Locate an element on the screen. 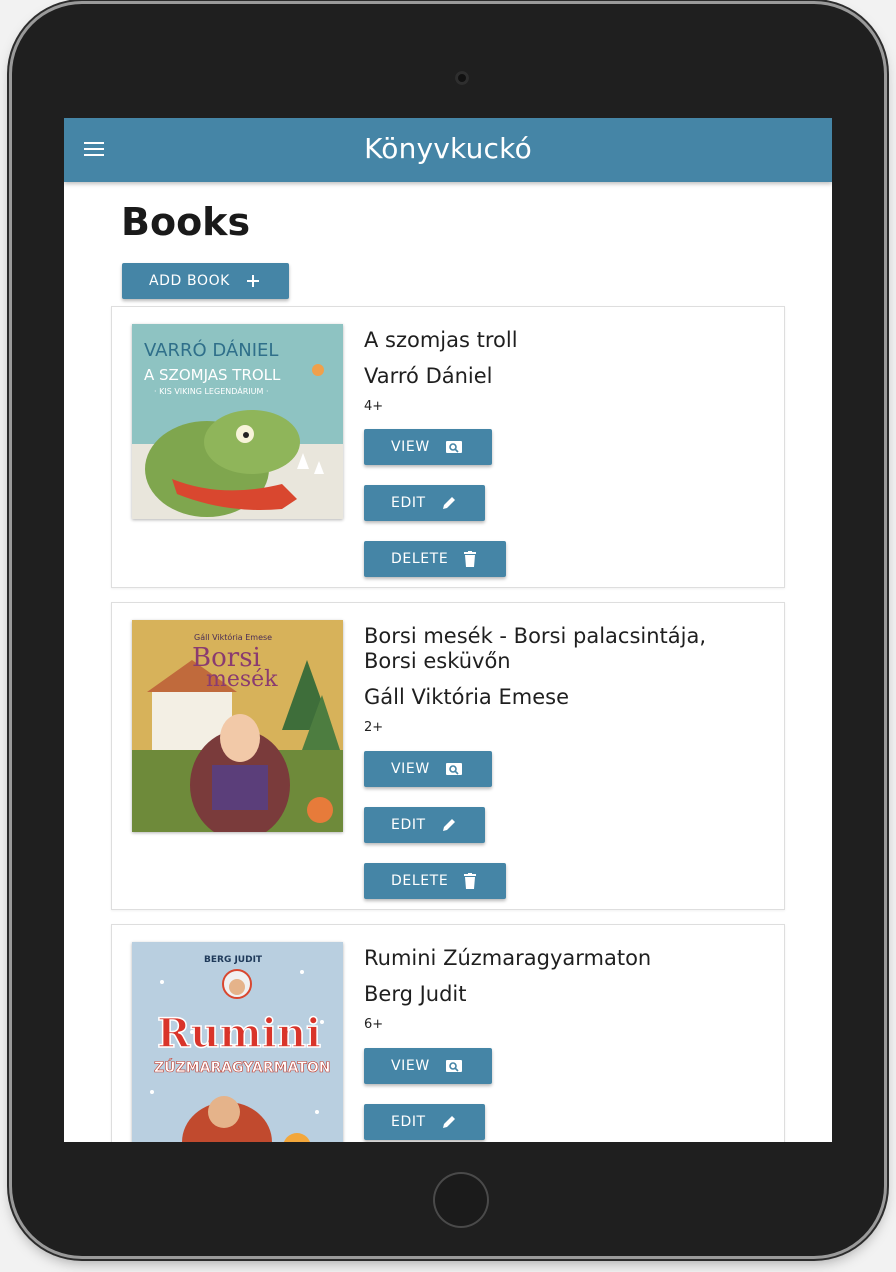 The width and height of the screenshot is (896, 1272). cover-author-text: VARRÓ DÁNIEL is located at coordinates (211, 350).